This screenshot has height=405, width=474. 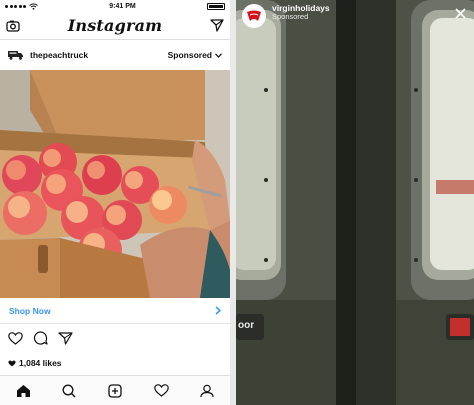 What do you see at coordinates (218, 310) in the screenshot?
I see `chevron-right-icon` at bounding box center [218, 310].